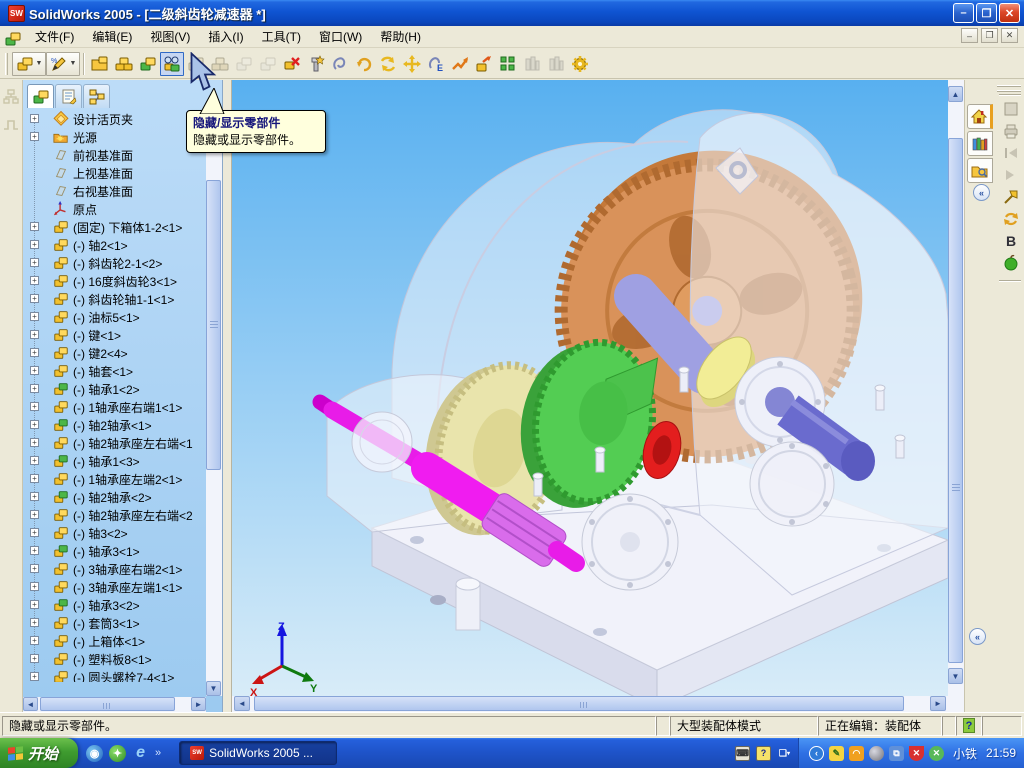 The image size is (1024, 768). What do you see at coordinates (242, 703) in the screenshot?
I see `scroll-left-arrow: ◄` at bounding box center [242, 703].